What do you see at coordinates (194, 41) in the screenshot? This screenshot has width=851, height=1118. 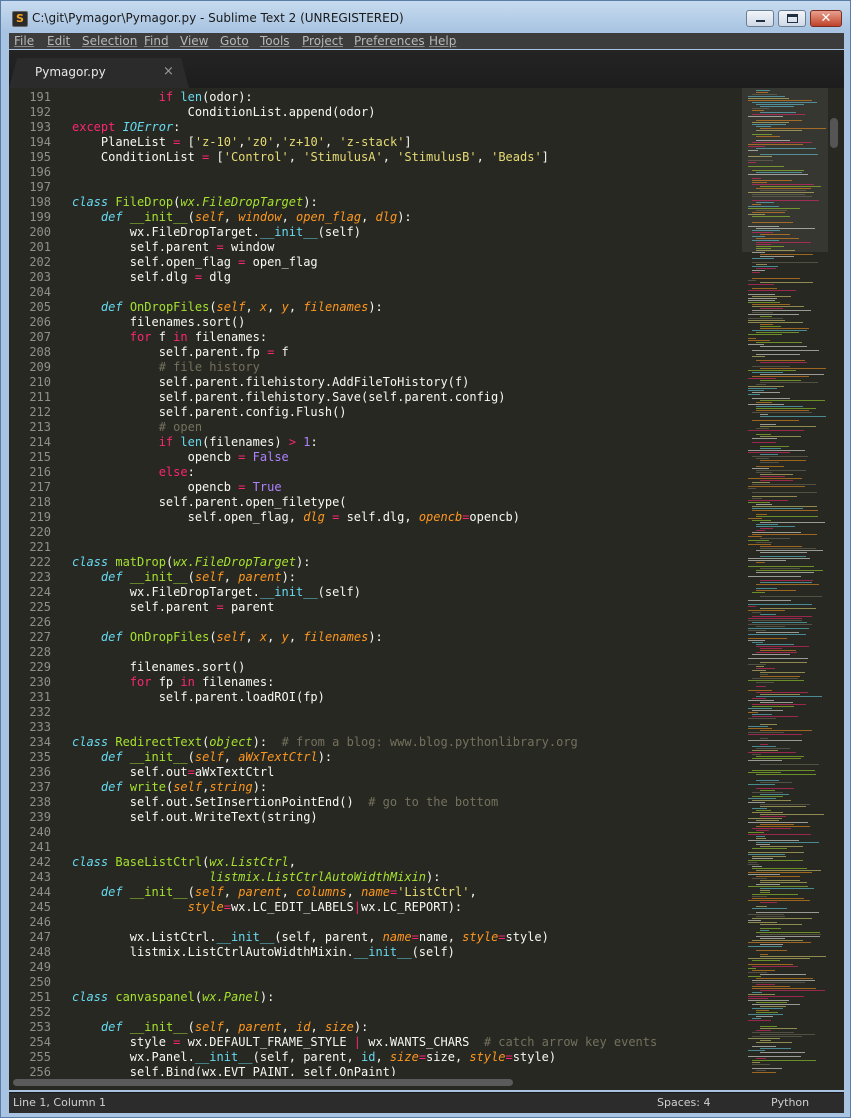 I see `menu-view: View` at bounding box center [194, 41].